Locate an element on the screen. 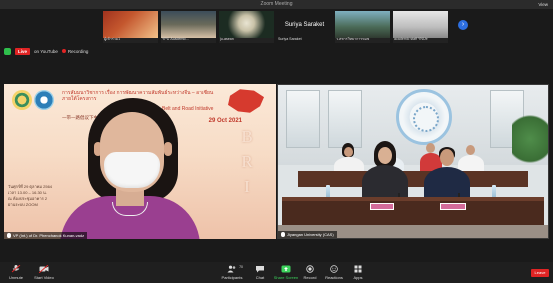 Image resolution: width=553 pixels, height=283 pixels. event-platform-line: ผ่านระบบ ZOOM is located at coordinates (23, 204).